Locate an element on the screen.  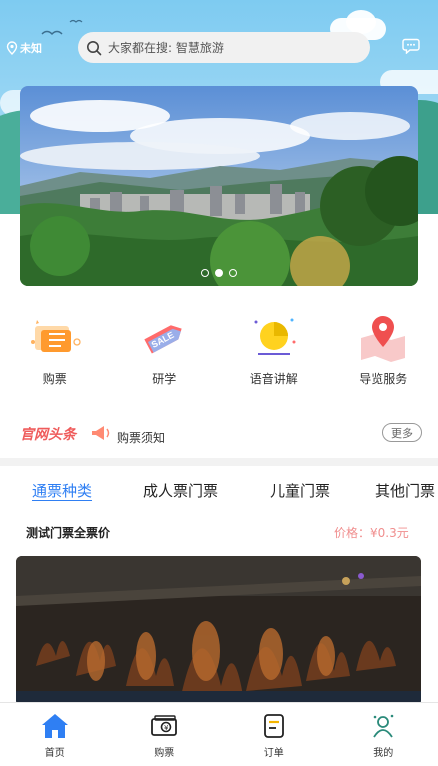
map-pin-icon is located at coordinates (383, 339).